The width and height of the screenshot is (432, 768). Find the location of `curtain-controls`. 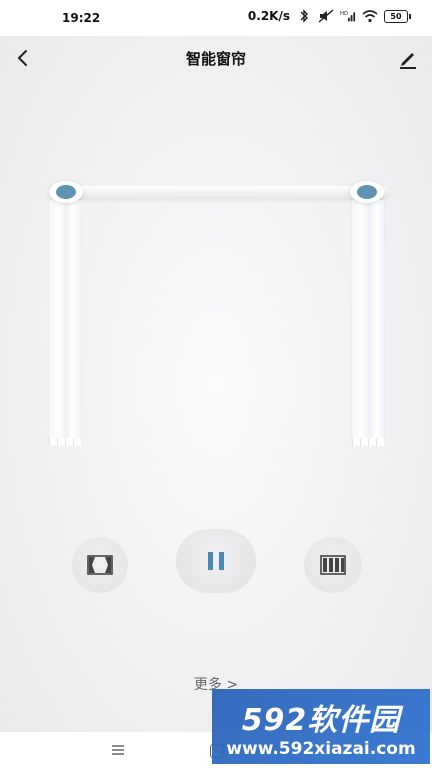

curtain-controls is located at coordinates (216, 562).